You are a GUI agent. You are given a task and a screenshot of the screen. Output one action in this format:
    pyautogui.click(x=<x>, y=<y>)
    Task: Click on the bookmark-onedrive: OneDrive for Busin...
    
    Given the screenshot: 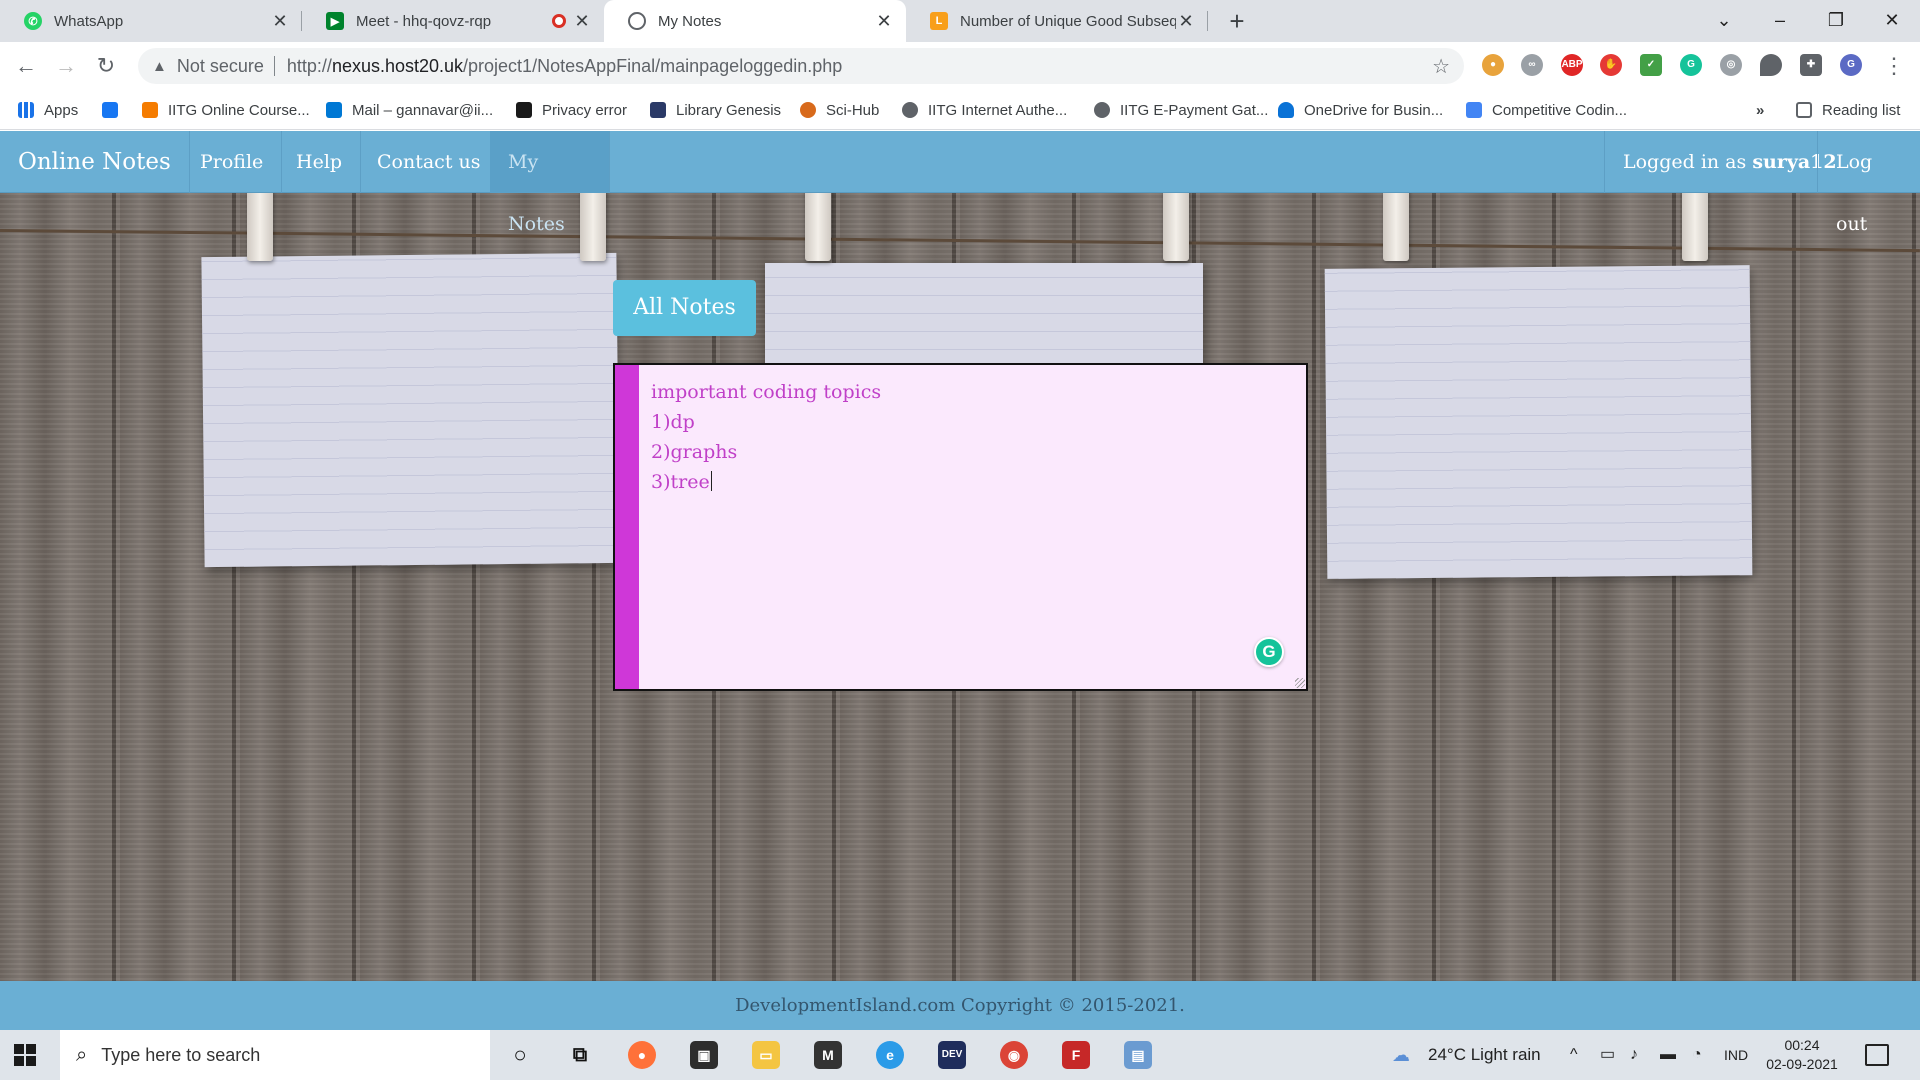 What is the action you would take?
    pyautogui.click(x=1360, y=110)
    